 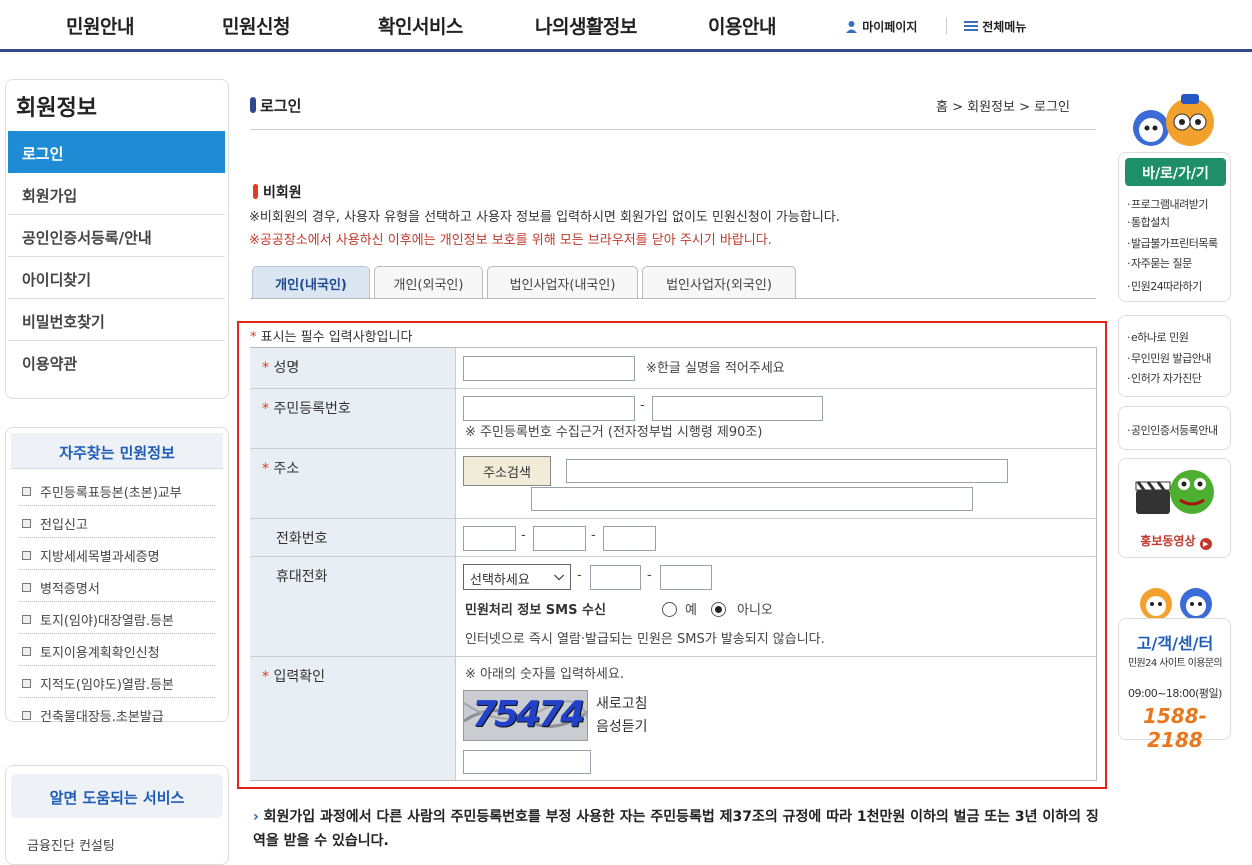 I want to click on quick-link: 민원24따라하기, so click(x=1164, y=286).